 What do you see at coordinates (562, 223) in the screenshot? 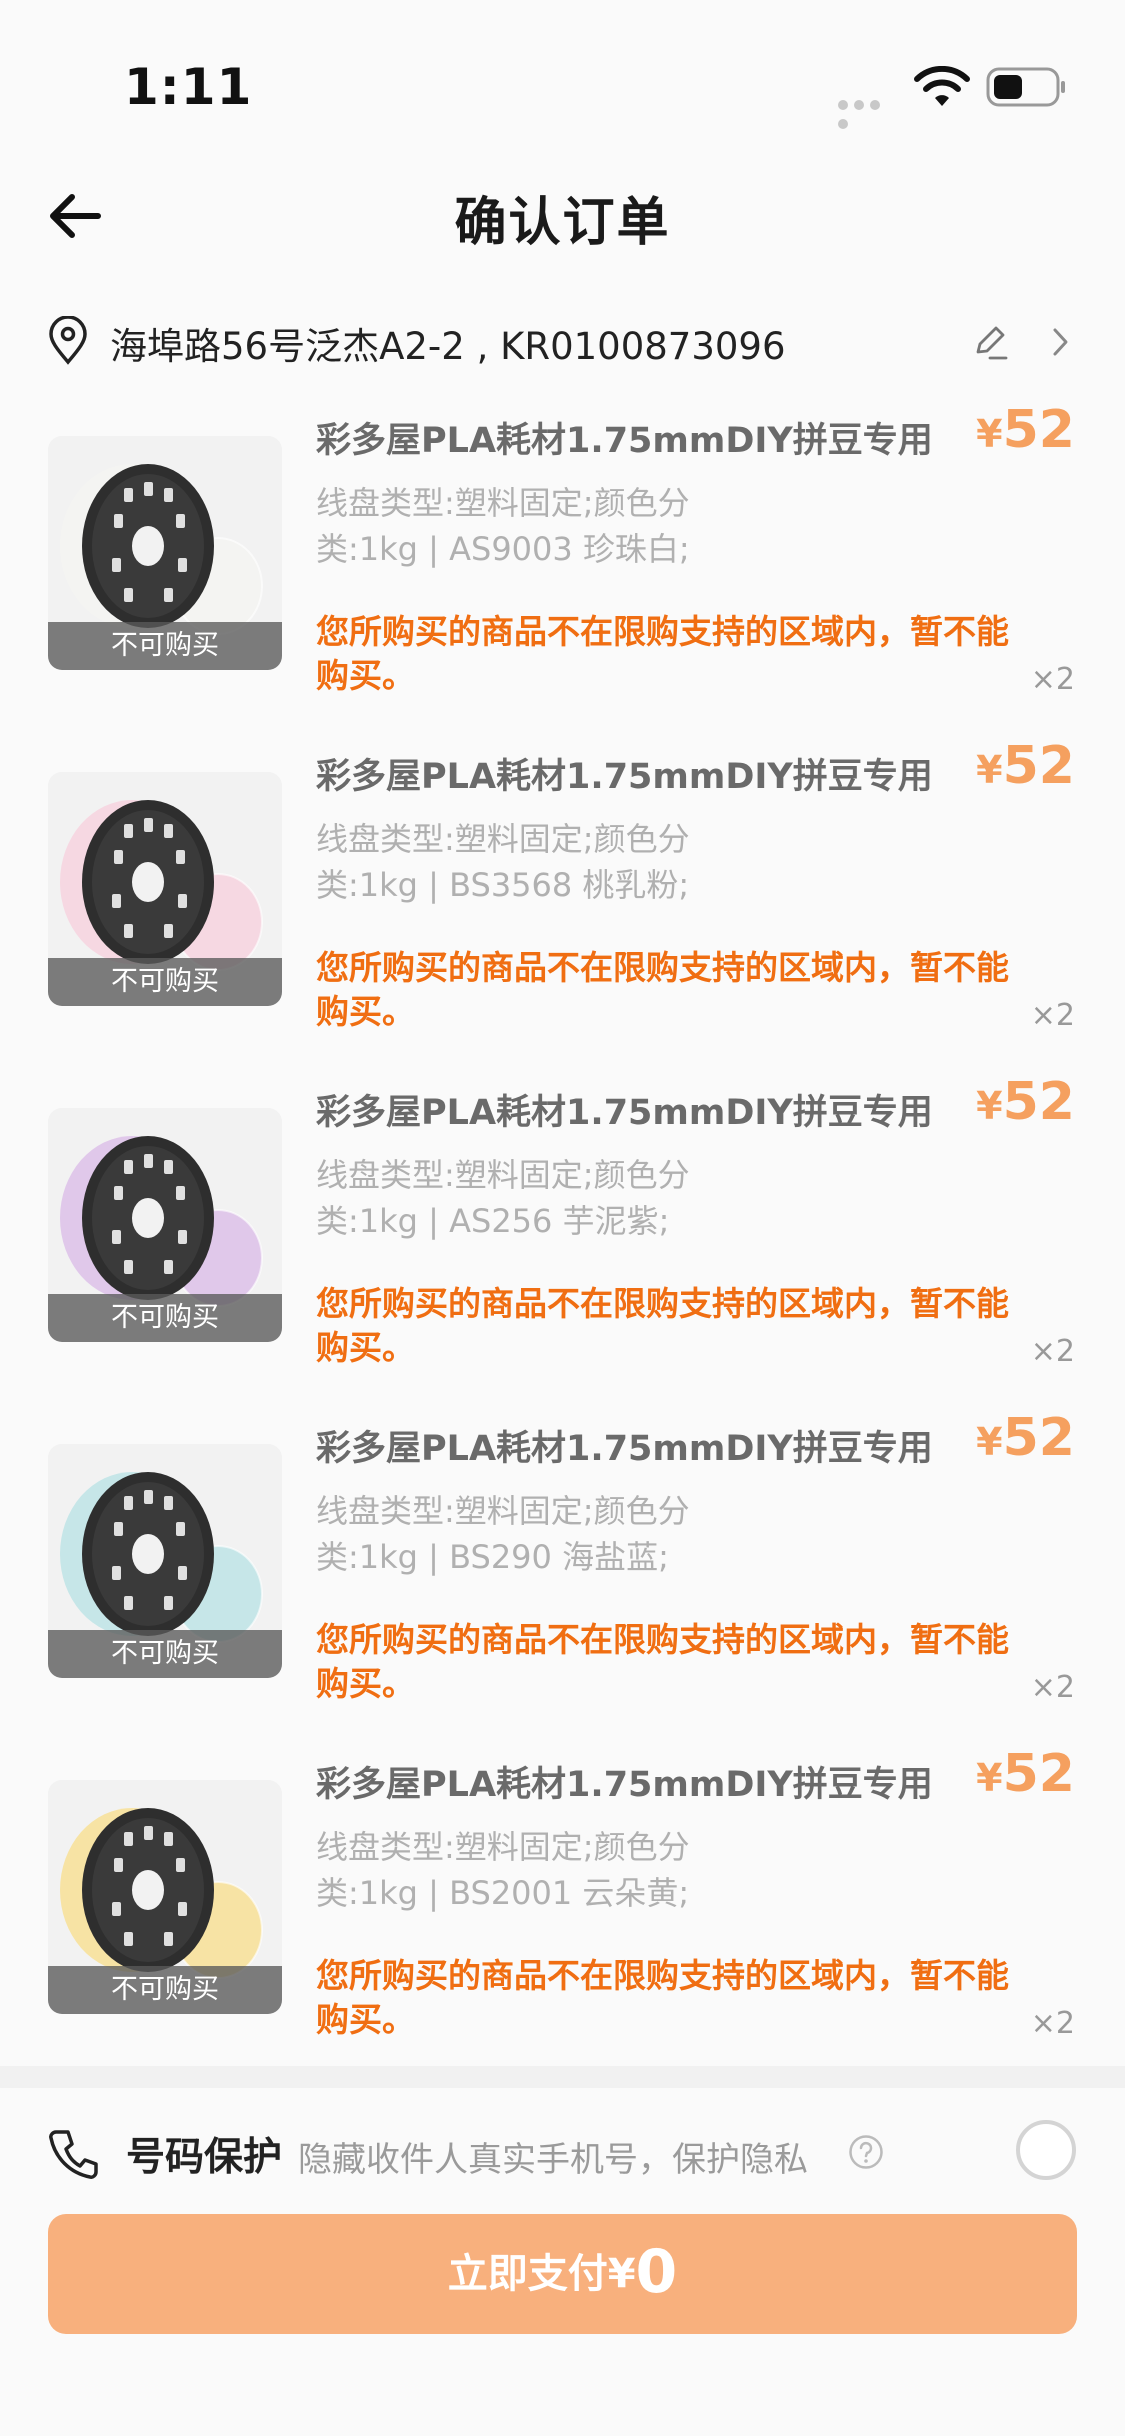
I see `page-title: 确认订单` at bounding box center [562, 223].